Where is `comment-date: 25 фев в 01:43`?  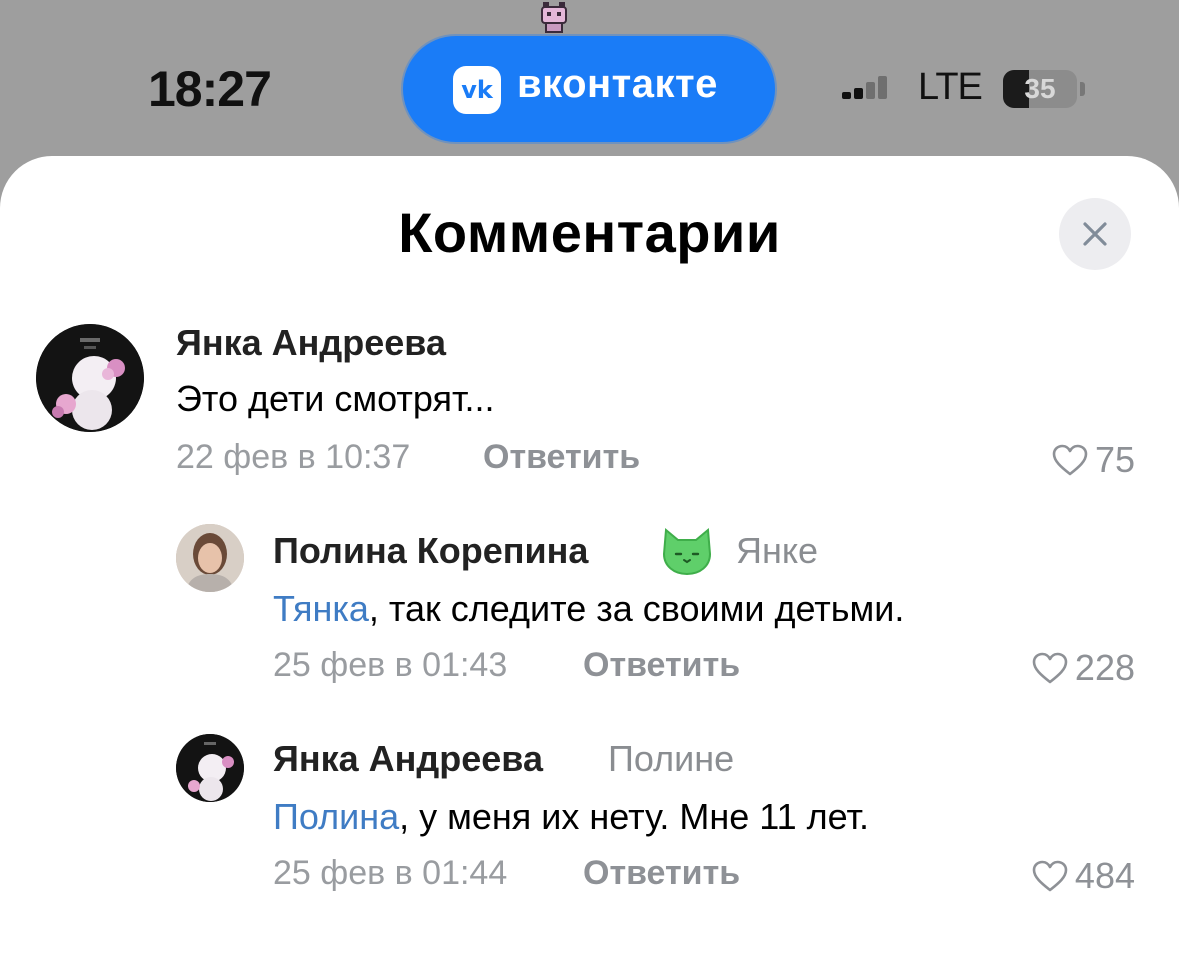
comment-date: 25 фев в 01:43 is located at coordinates (390, 665).